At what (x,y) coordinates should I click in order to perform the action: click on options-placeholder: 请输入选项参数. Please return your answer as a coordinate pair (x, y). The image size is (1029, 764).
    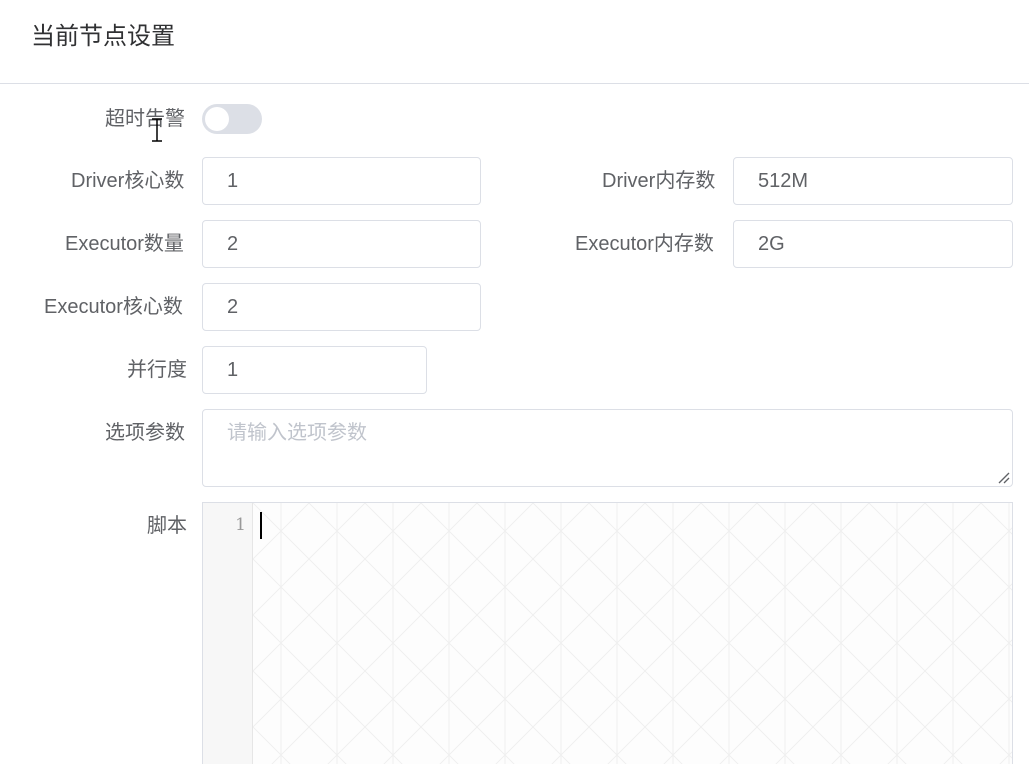
    Looking at the image, I should click on (297, 433).